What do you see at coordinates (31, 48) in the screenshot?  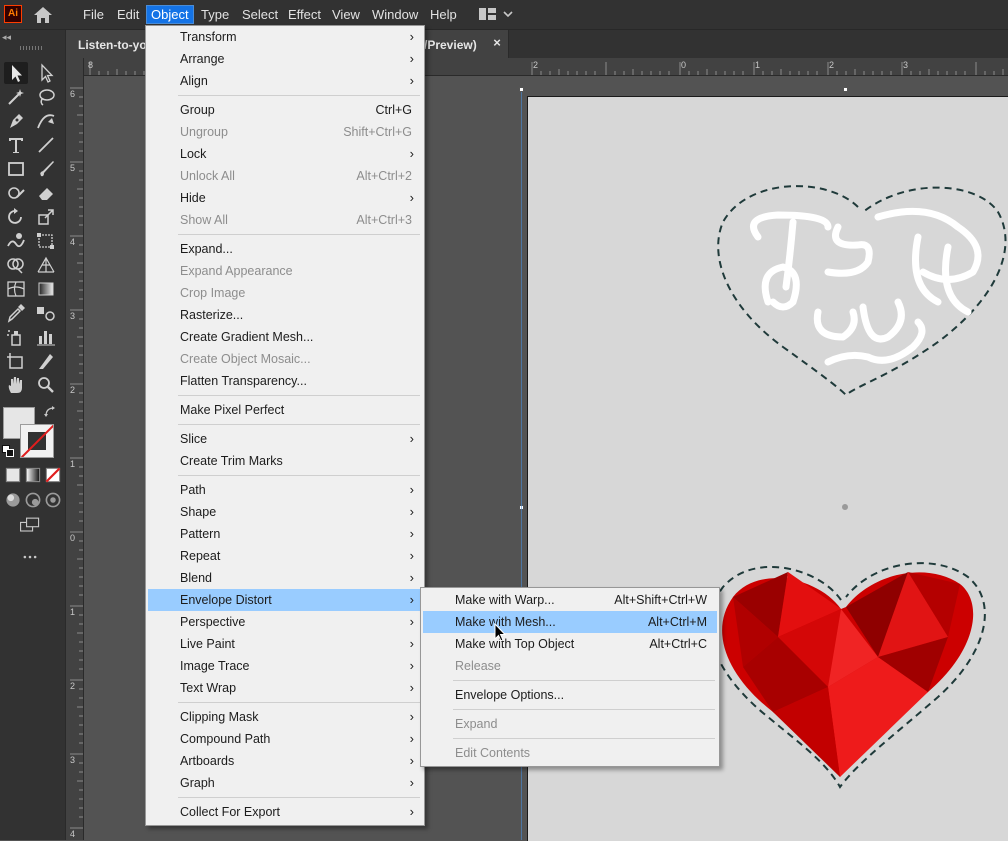 I see `panel-grip` at bounding box center [31, 48].